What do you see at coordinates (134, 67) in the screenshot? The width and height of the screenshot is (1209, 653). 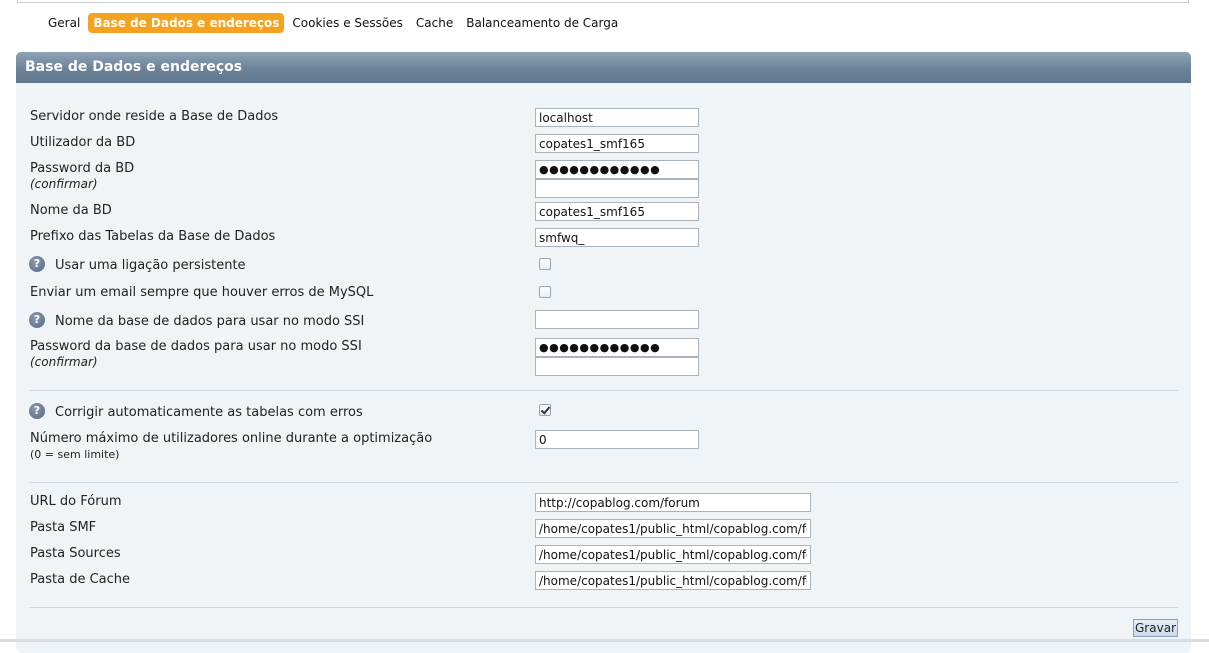 I see `section-title: Base de Dados e endereços` at bounding box center [134, 67].